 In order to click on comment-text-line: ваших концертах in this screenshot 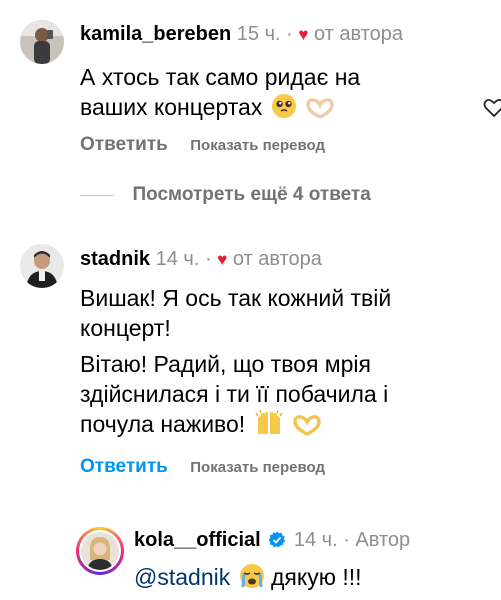, I will do `click(207, 107)`.